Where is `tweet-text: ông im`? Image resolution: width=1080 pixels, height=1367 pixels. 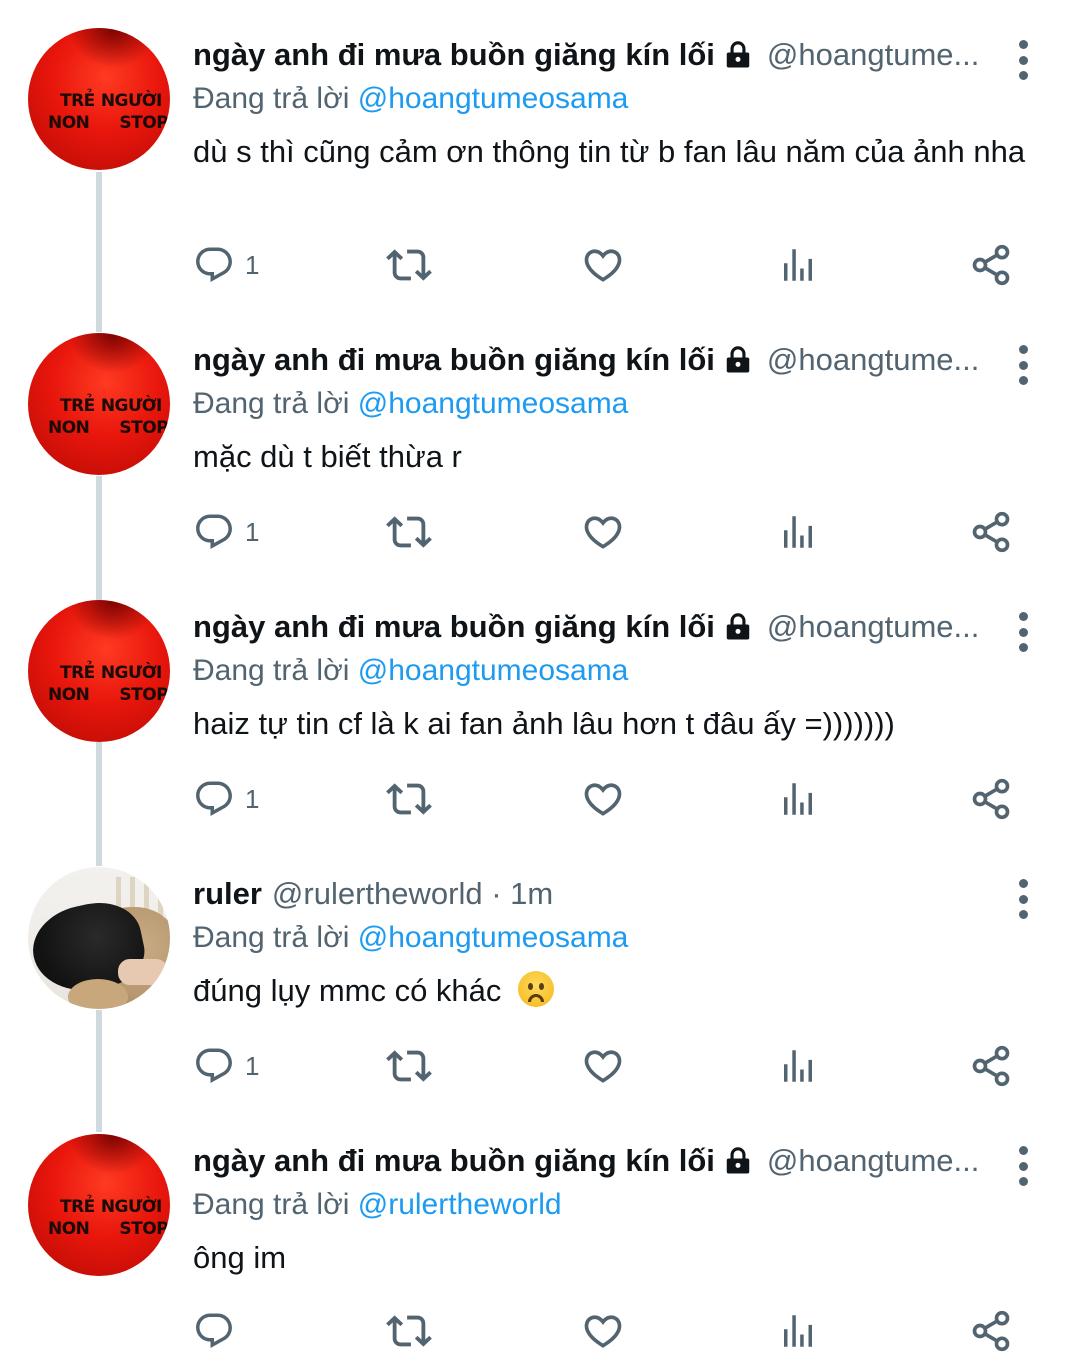 tweet-text: ông im is located at coordinates (240, 1257).